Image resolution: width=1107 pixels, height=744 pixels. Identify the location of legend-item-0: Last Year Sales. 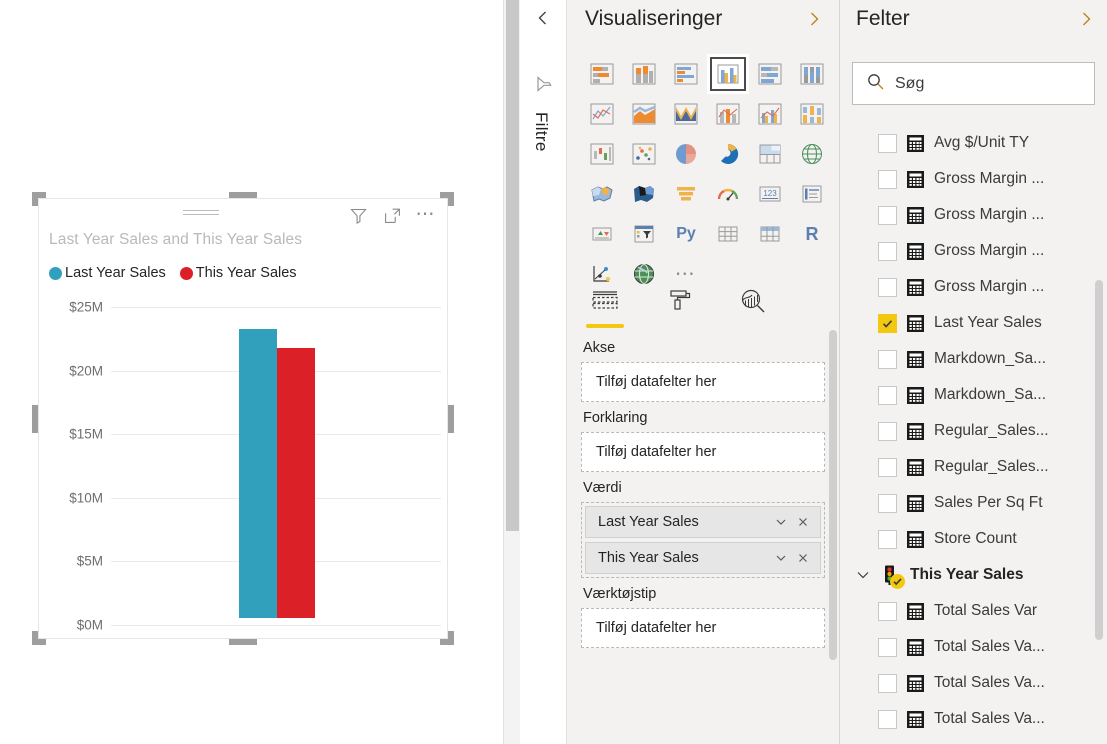
(107, 273).